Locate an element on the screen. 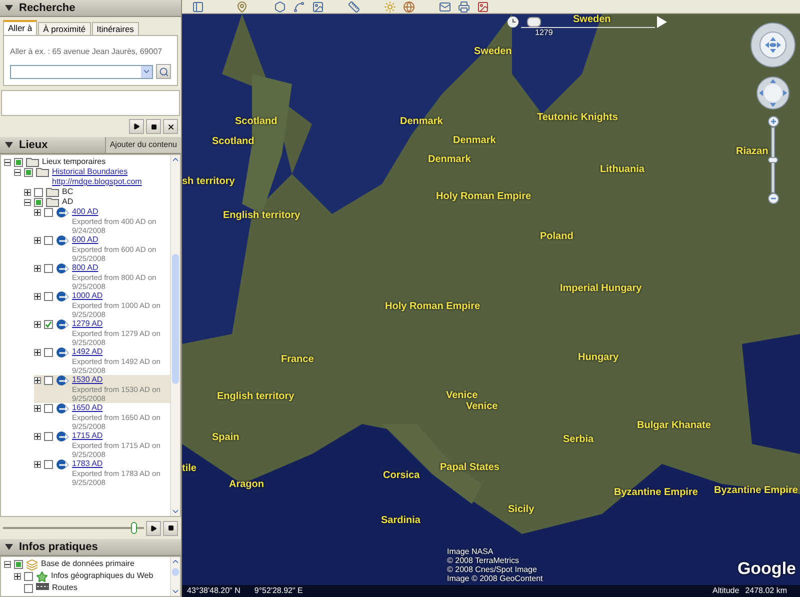 This screenshot has height=597, width=800. sidebar-icon is located at coordinates (198, 6).